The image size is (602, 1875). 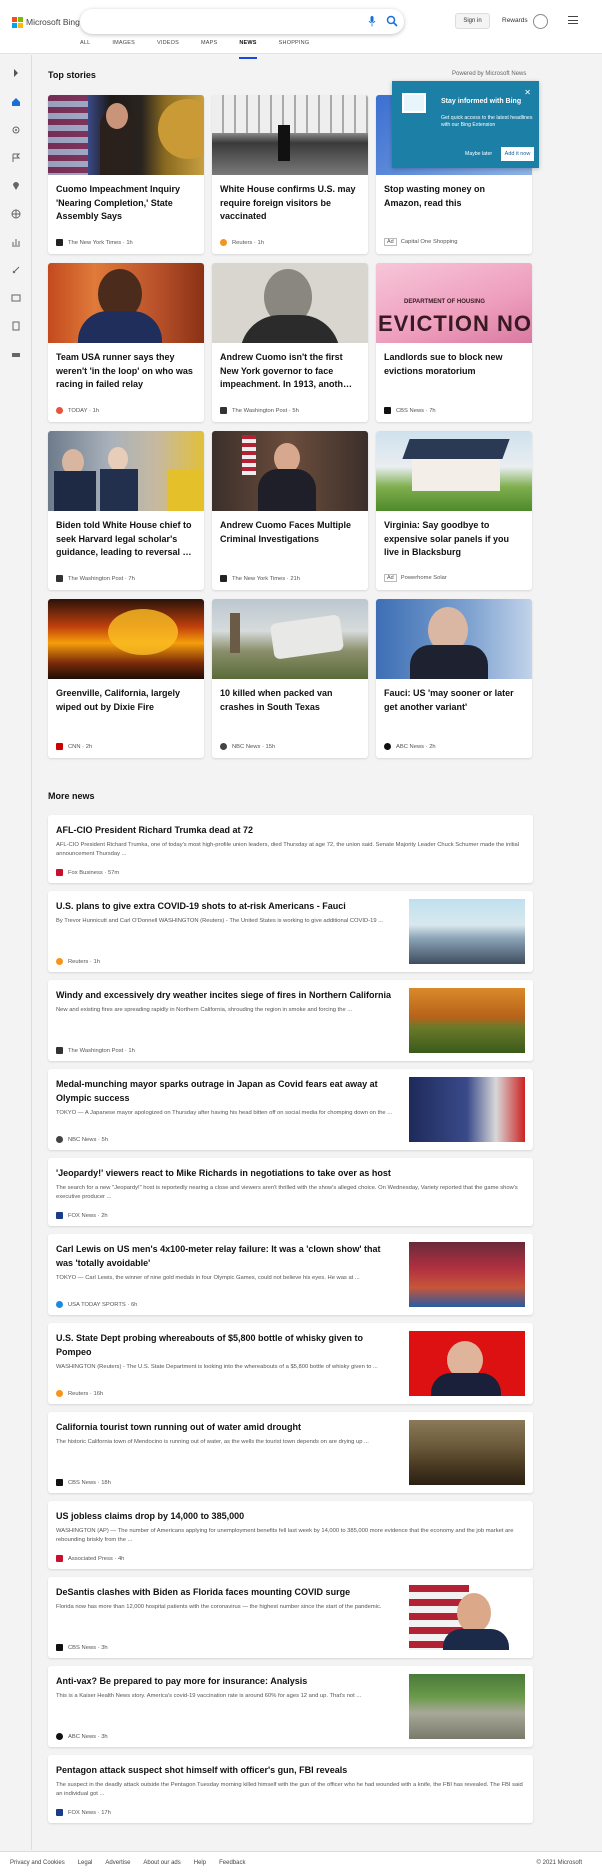 I want to click on rewards-icon, so click(x=540, y=21).